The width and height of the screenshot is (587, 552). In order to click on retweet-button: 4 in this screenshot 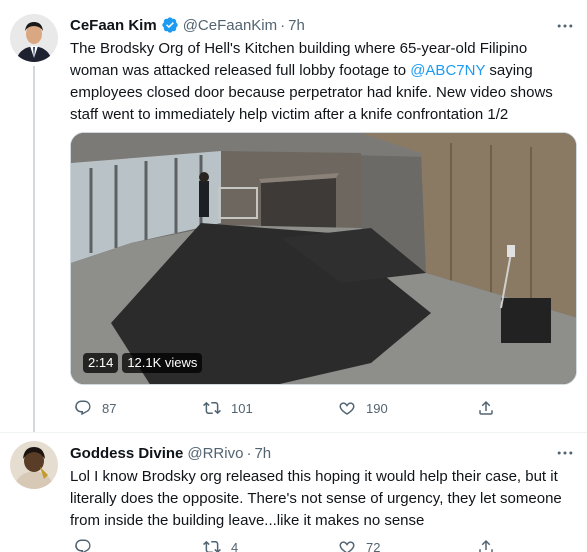, I will do `click(220, 544)`.